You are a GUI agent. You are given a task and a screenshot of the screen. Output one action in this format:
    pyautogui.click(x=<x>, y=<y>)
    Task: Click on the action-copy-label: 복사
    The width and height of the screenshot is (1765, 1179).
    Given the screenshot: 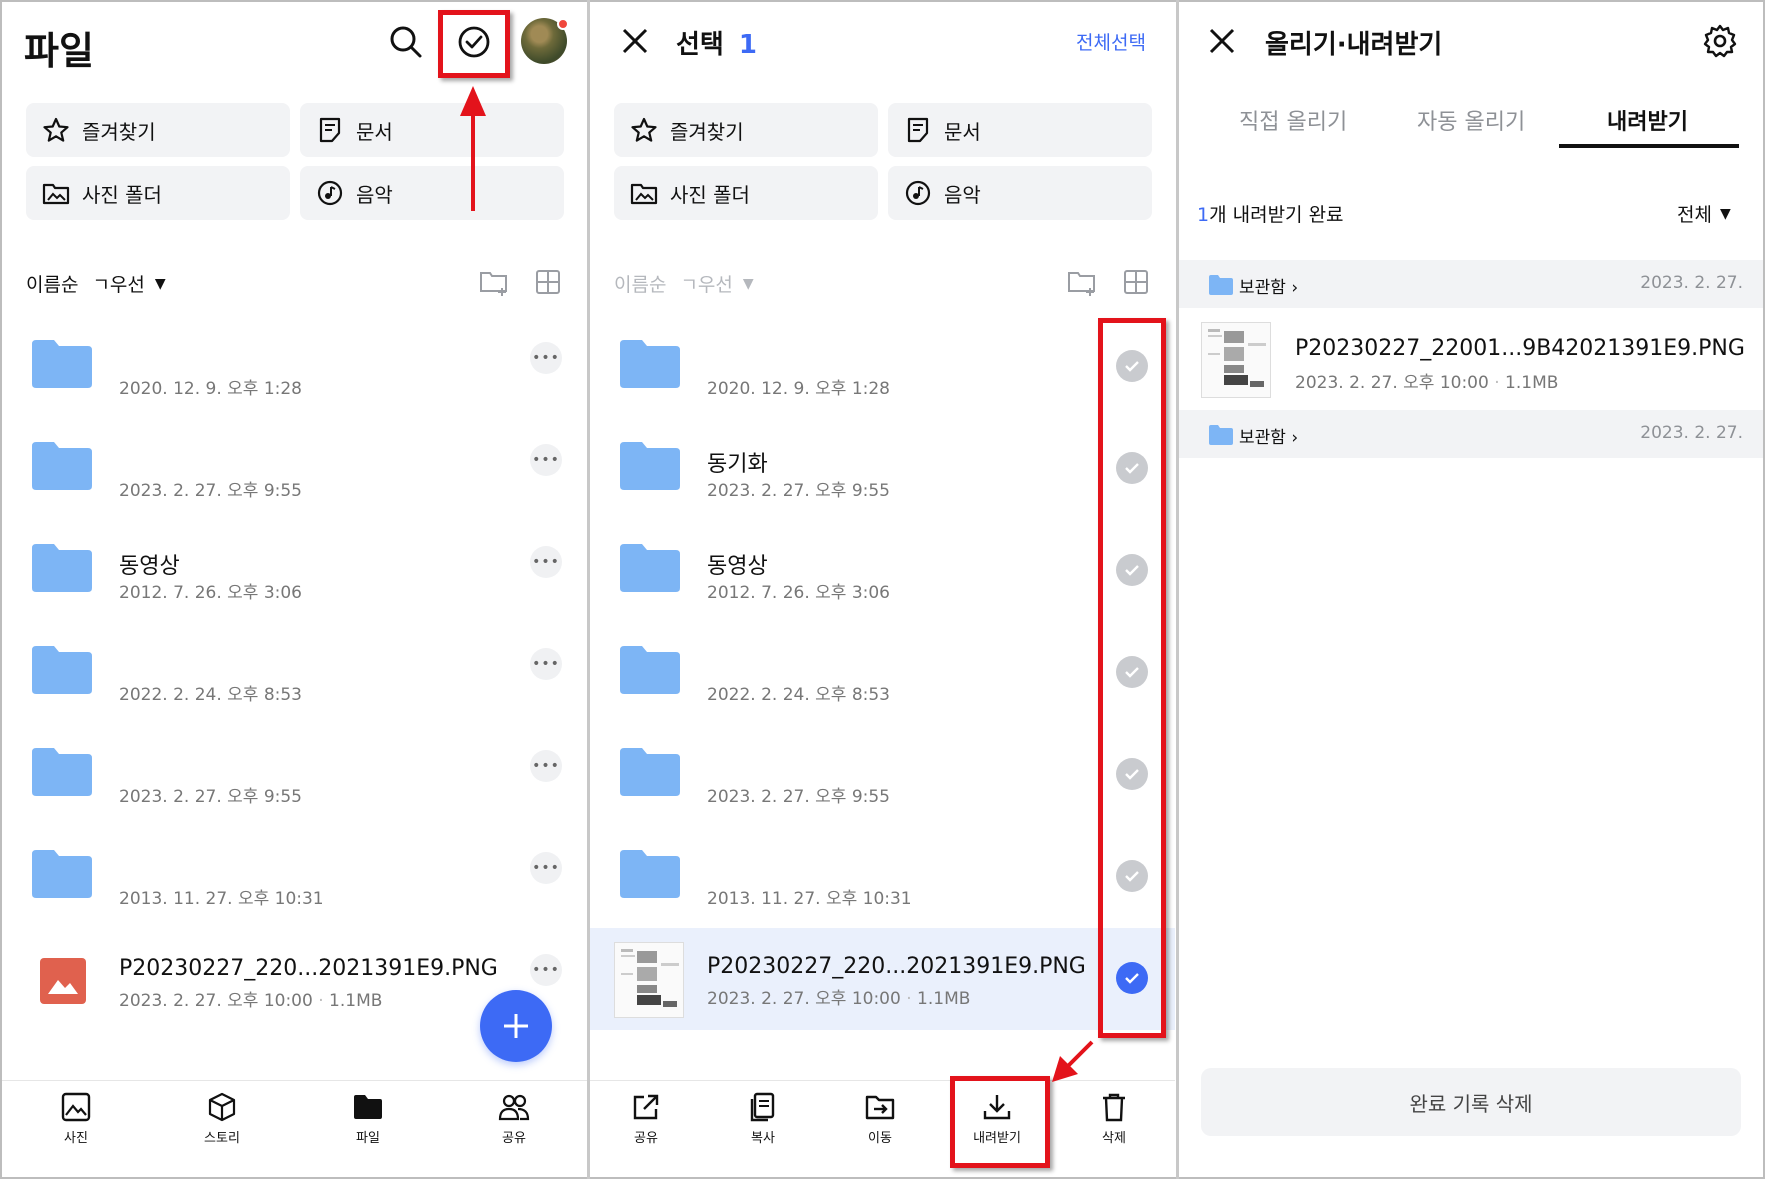 What is the action you would take?
    pyautogui.click(x=763, y=1138)
    